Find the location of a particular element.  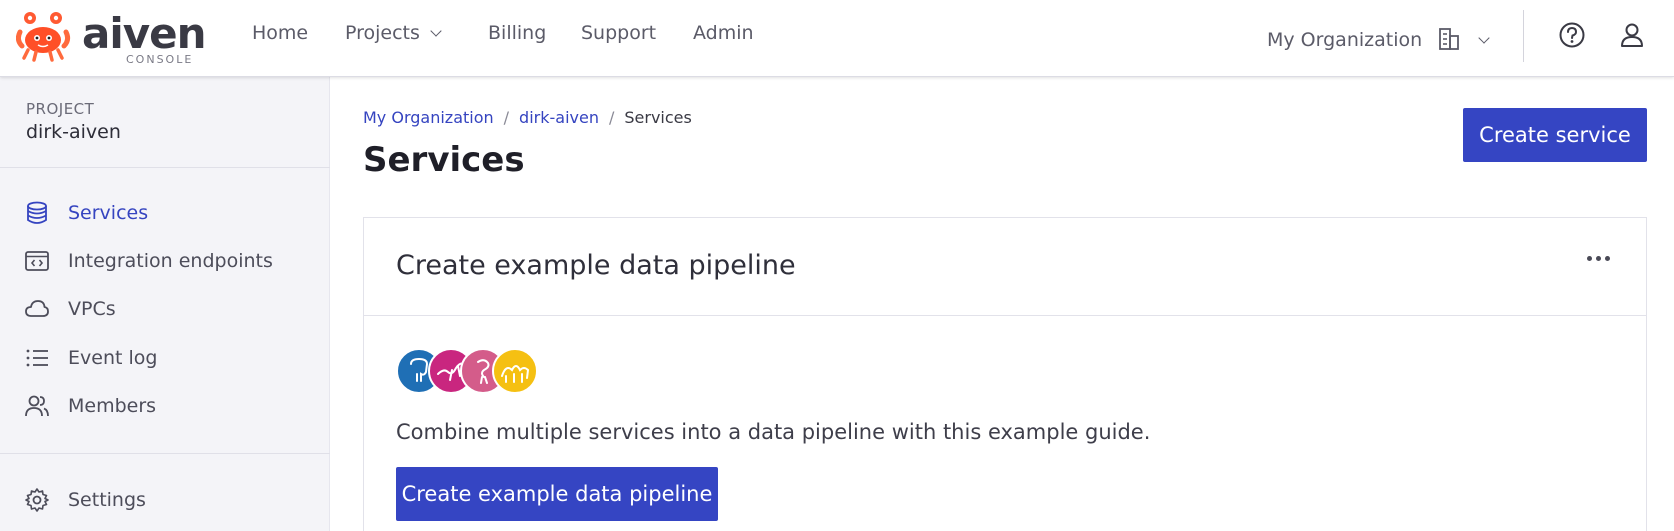

nav-support: Support is located at coordinates (618, 33).